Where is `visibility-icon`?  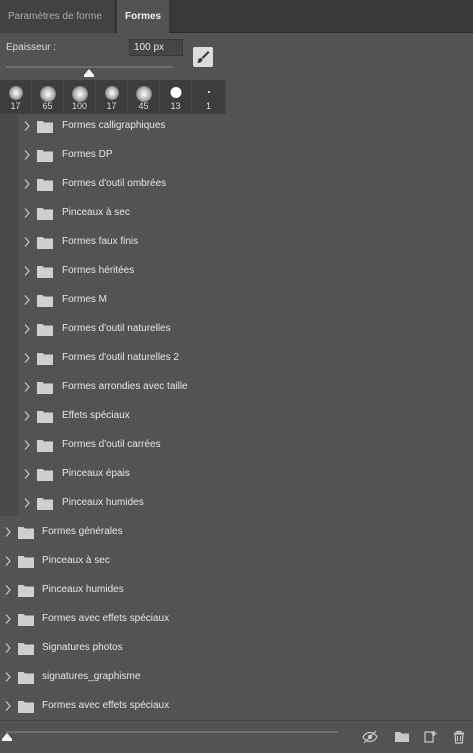
visibility-icon is located at coordinates (370, 737).